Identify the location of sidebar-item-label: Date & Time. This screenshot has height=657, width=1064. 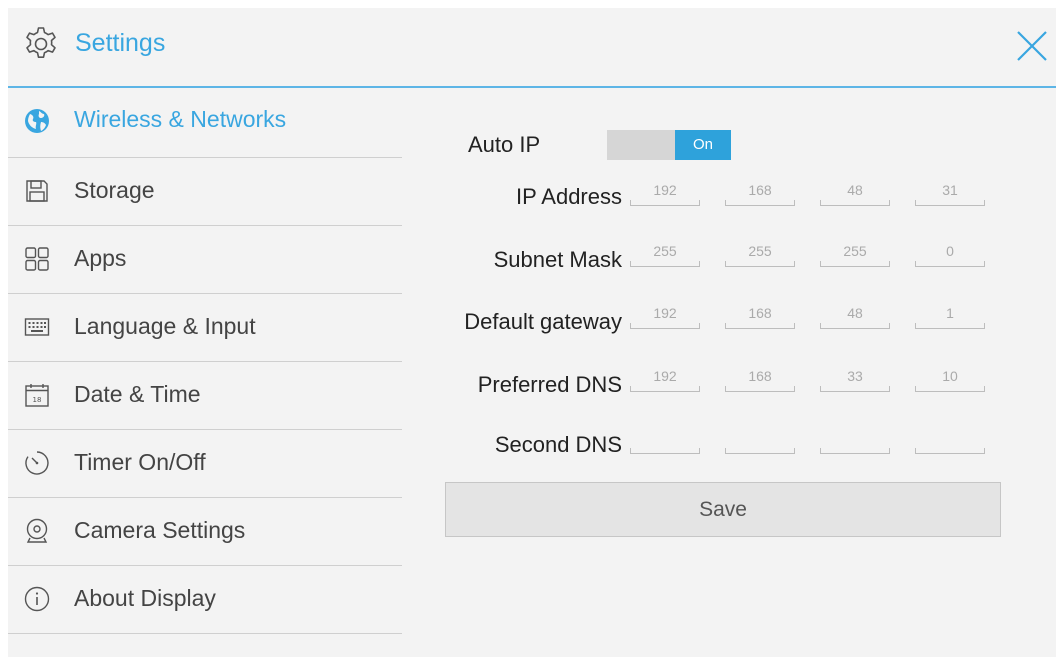
(137, 394).